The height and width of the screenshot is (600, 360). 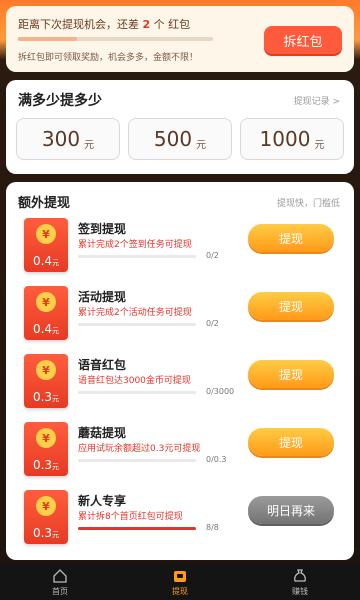 I want to click on come-back-tomorrow-button: 明日再来, so click(x=291, y=510).